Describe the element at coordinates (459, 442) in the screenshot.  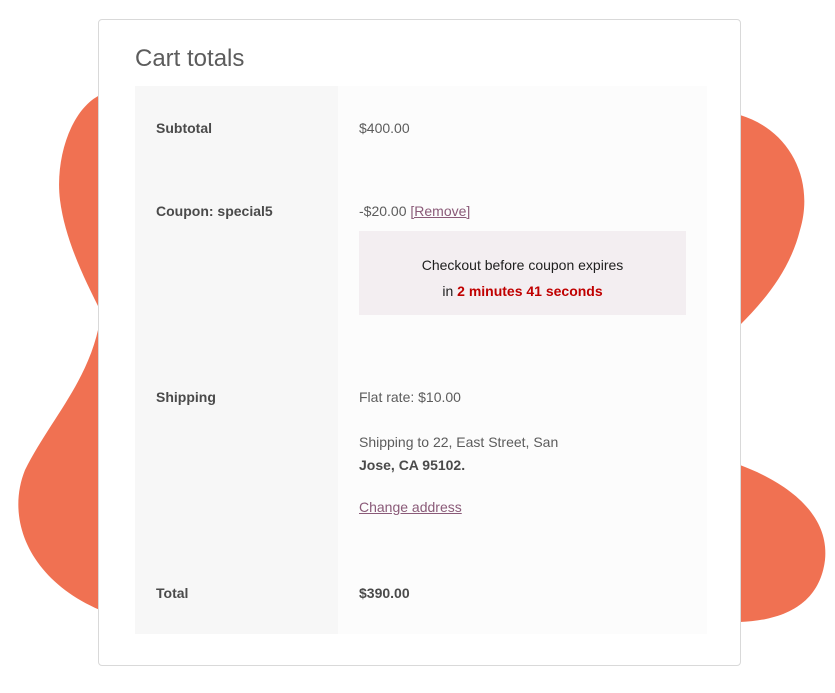
I see `shipping-destination-prefix: Shipping to 22, East Street, San` at that location.